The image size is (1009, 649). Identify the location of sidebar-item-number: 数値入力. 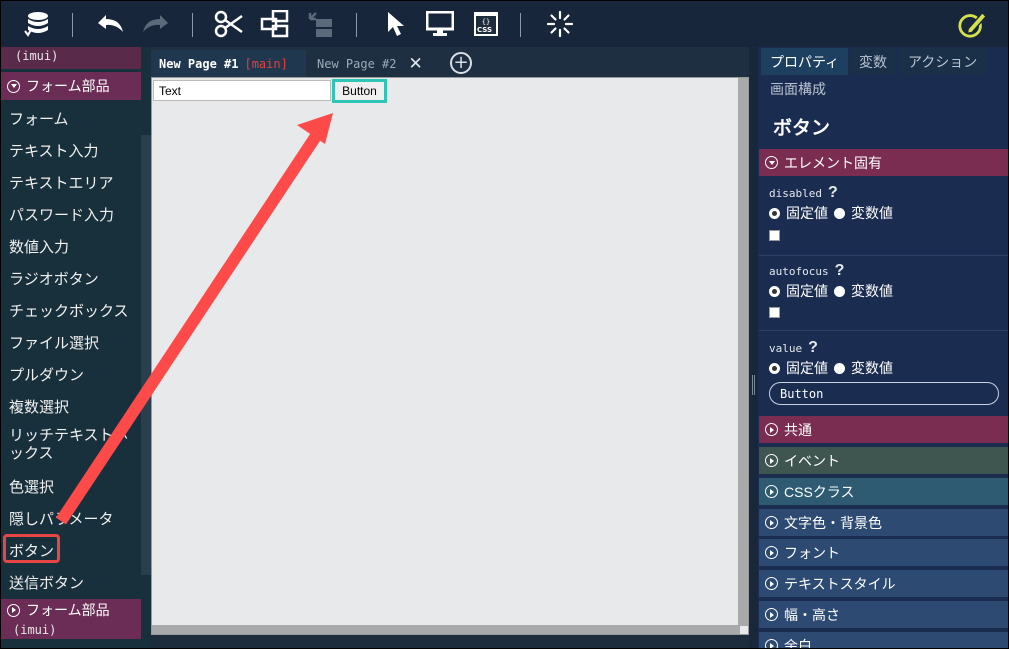
(71, 246).